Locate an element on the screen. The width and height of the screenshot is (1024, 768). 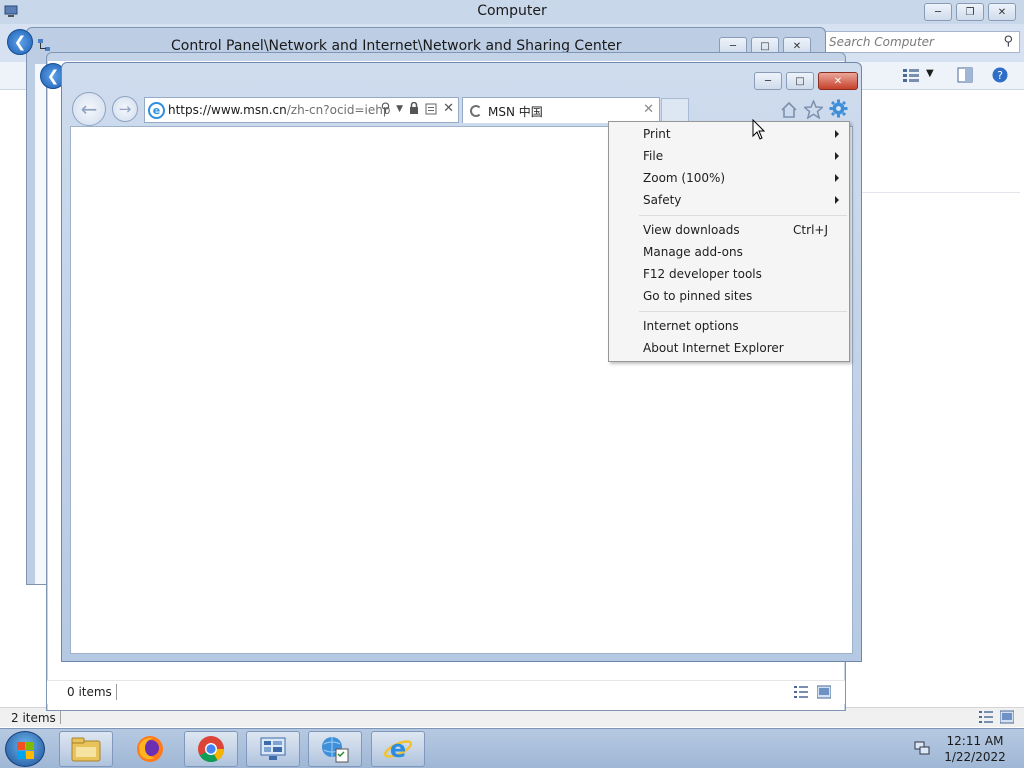
taskbar-chrome is located at coordinates (211, 749).